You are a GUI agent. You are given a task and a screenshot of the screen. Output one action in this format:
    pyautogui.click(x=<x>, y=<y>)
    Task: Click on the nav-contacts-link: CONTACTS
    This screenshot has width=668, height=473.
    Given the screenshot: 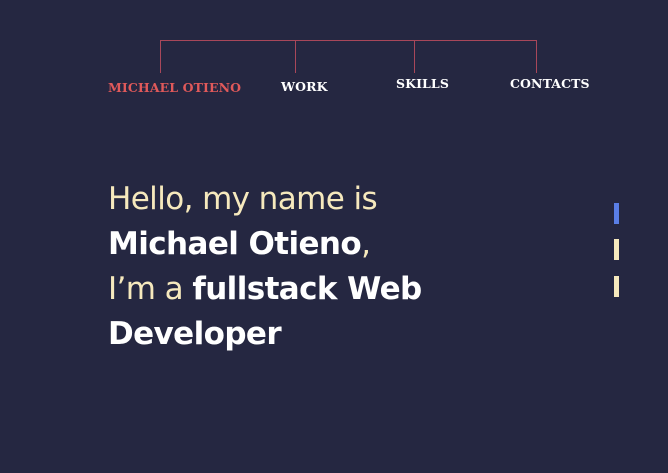 What is the action you would take?
    pyautogui.click(x=550, y=84)
    